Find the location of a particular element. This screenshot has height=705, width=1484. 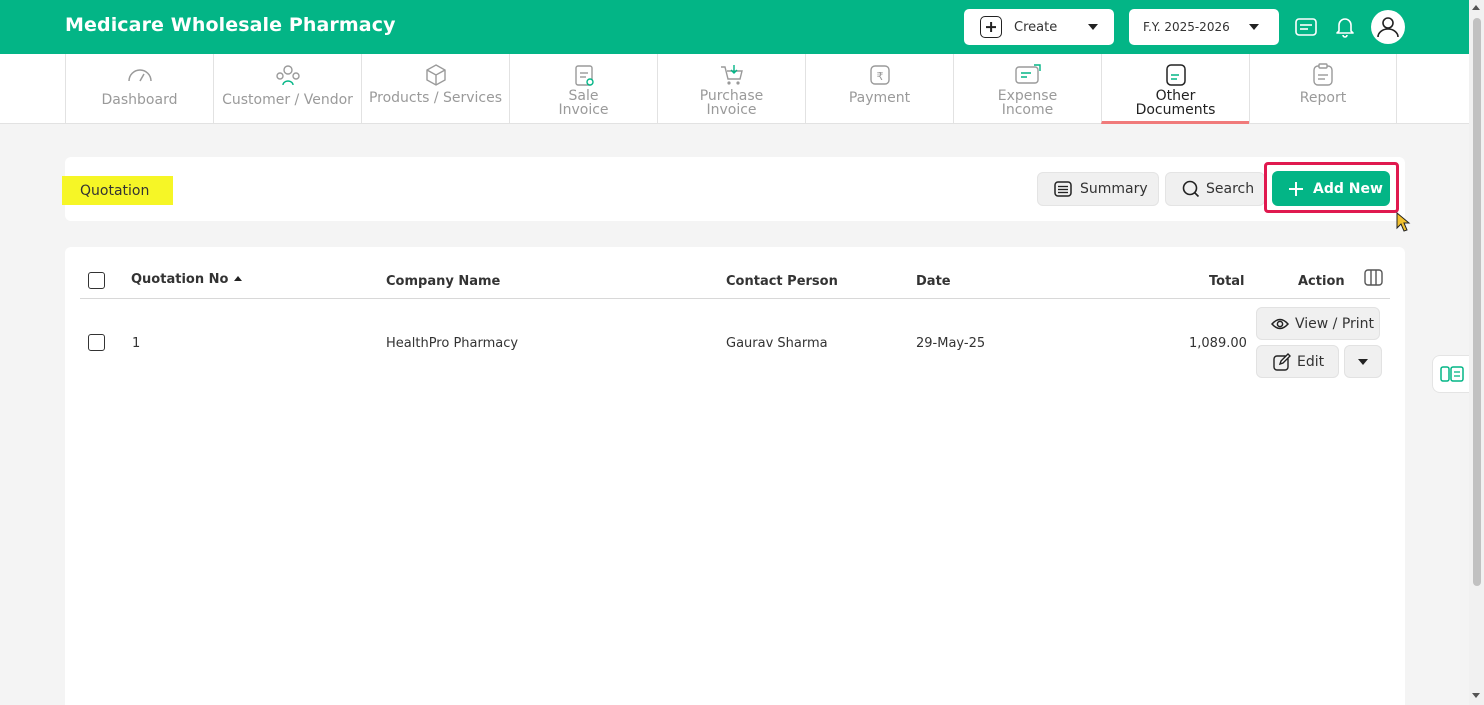

tab-label: Sale Invoice is located at coordinates (583, 103).